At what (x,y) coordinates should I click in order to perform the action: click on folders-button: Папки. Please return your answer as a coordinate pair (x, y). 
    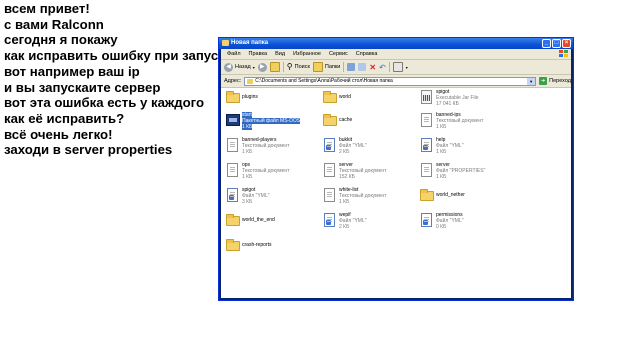
    Looking at the image, I should click on (326, 67).